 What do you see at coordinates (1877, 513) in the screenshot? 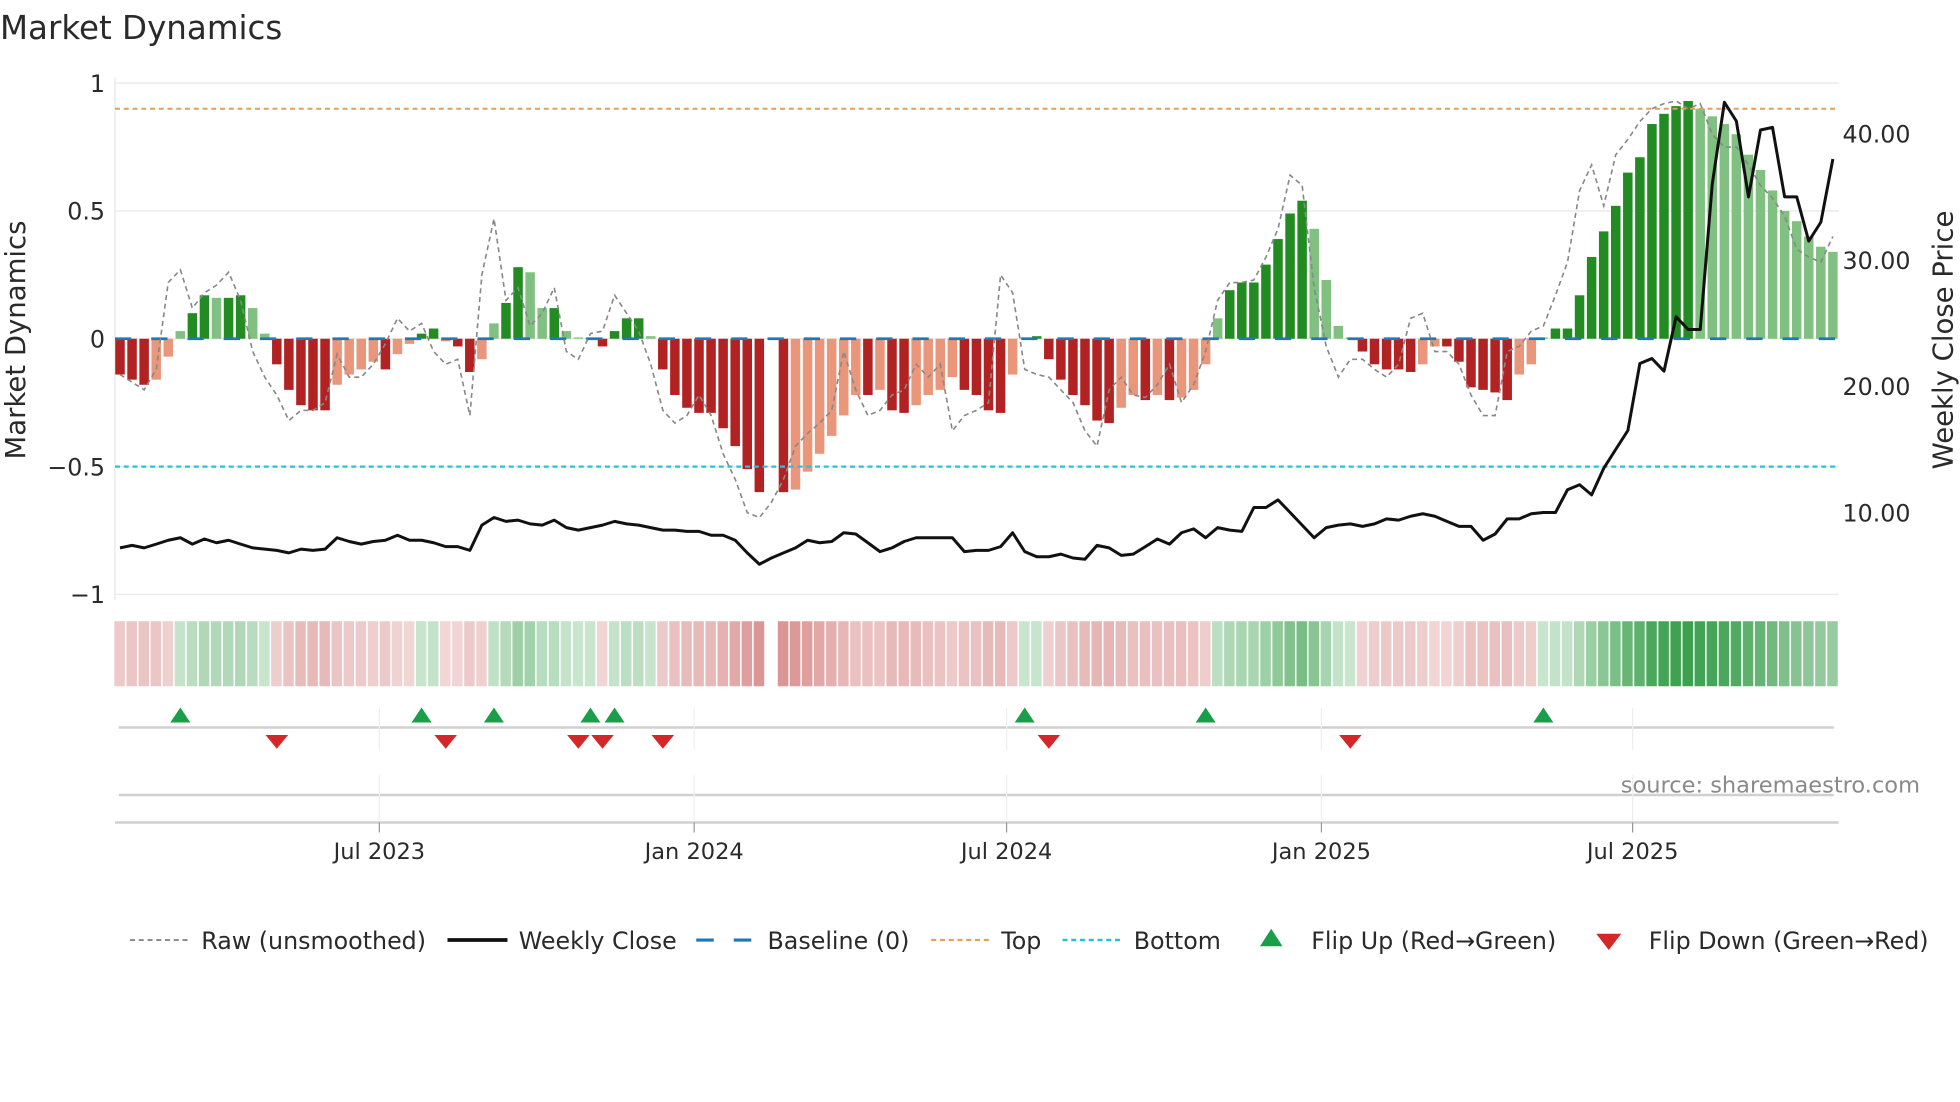
I see `y2-tick-label: 10.00` at bounding box center [1877, 513].